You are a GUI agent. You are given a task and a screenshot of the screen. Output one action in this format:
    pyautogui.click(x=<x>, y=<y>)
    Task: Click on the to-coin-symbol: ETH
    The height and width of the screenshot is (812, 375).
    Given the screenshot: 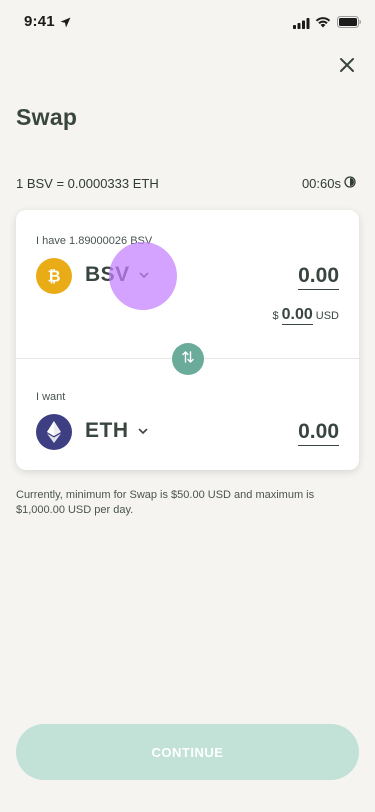 What is the action you would take?
    pyautogui.click(x=107, y=430)
    